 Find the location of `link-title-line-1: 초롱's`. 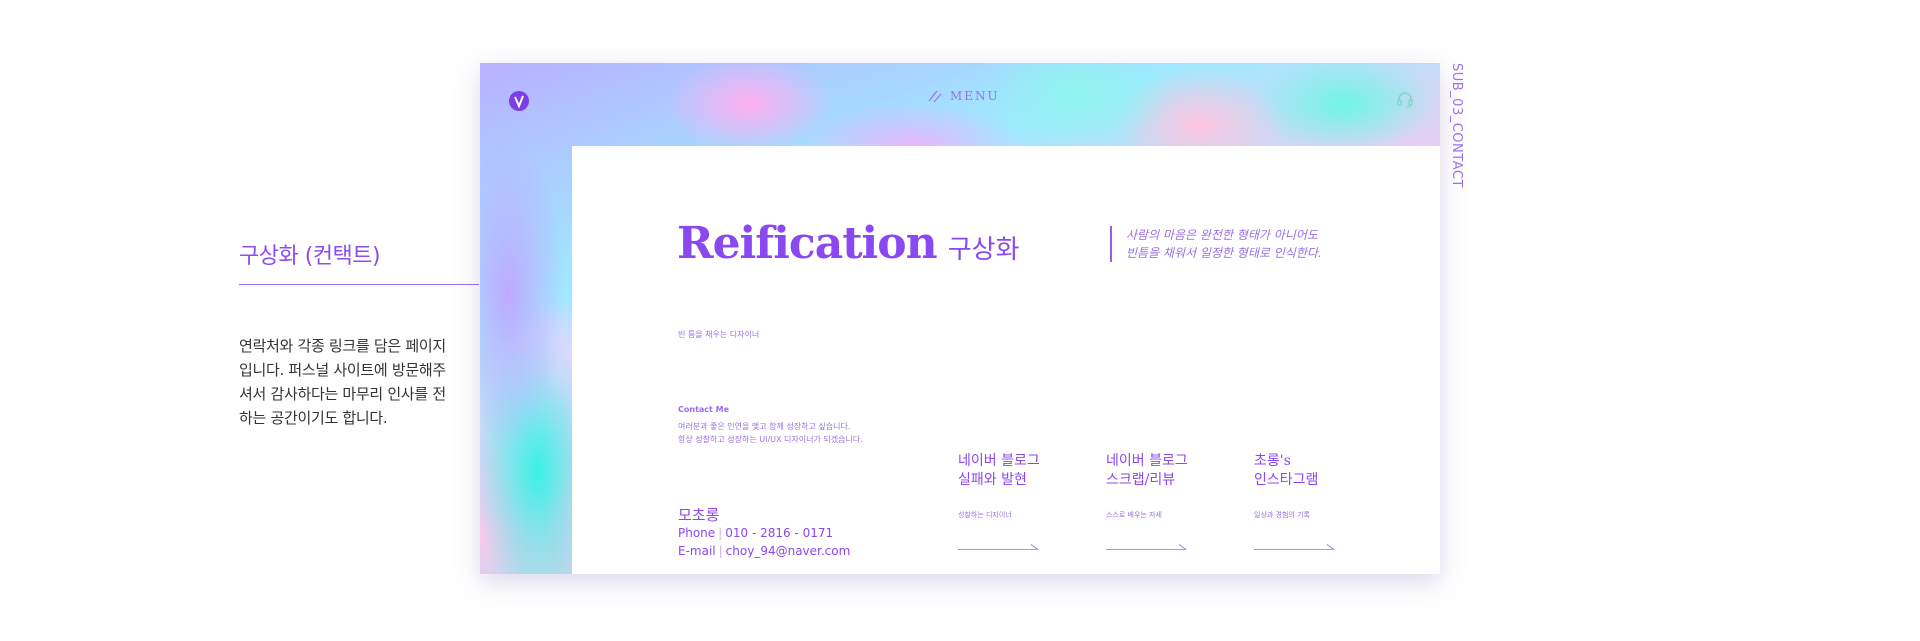

link-title-line-1: 초롱's is located at coordinates (1272, 461).